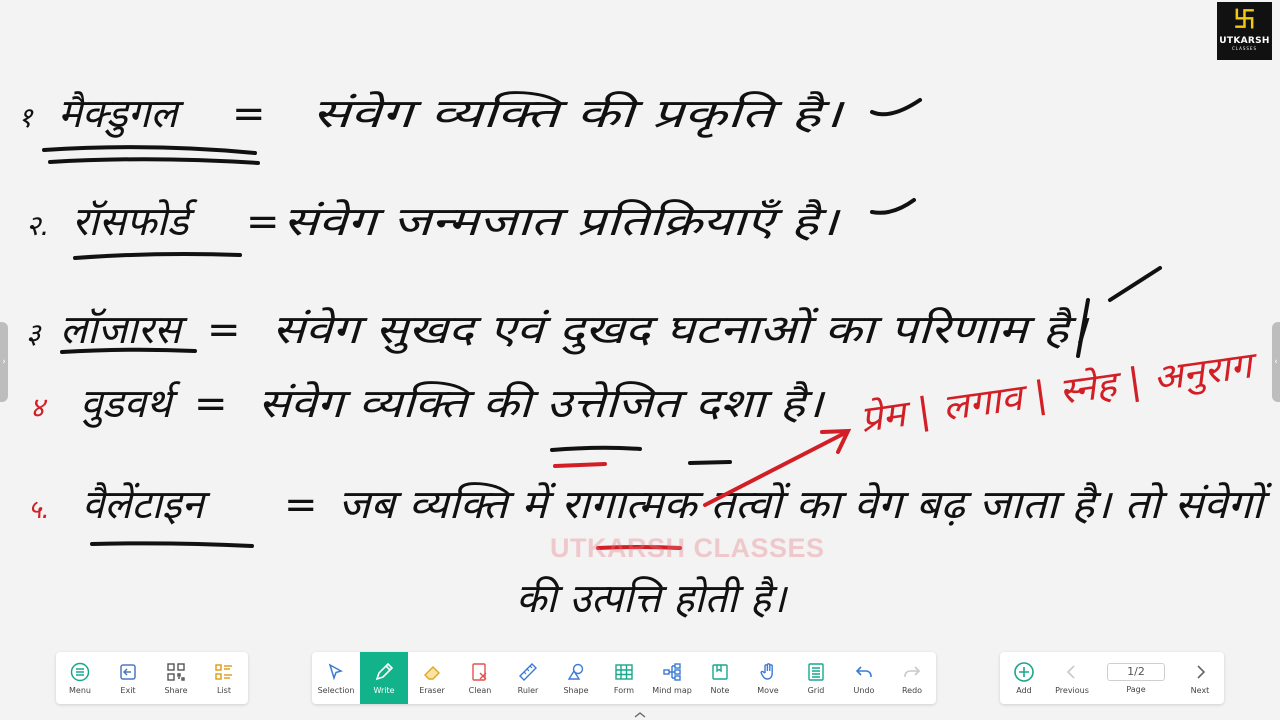 Image resolution: width=1280 pixels, height=720 pixels. What do you see at coordinates (301, 505) in the screenshot?
I see `sep-5: =` at bounding box center [301, 505].